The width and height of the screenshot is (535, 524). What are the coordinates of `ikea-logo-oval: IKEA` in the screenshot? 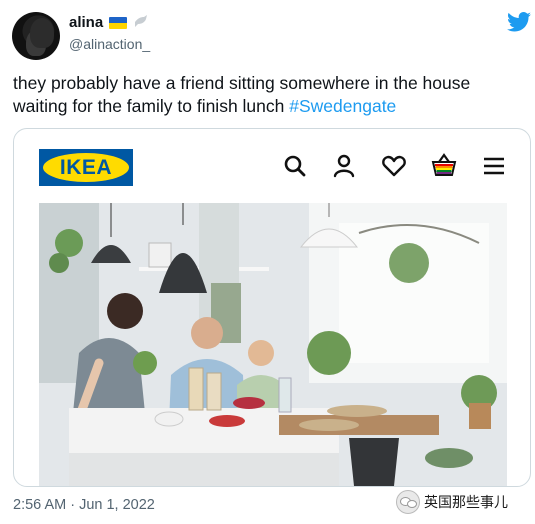 It's located at (86, 167).